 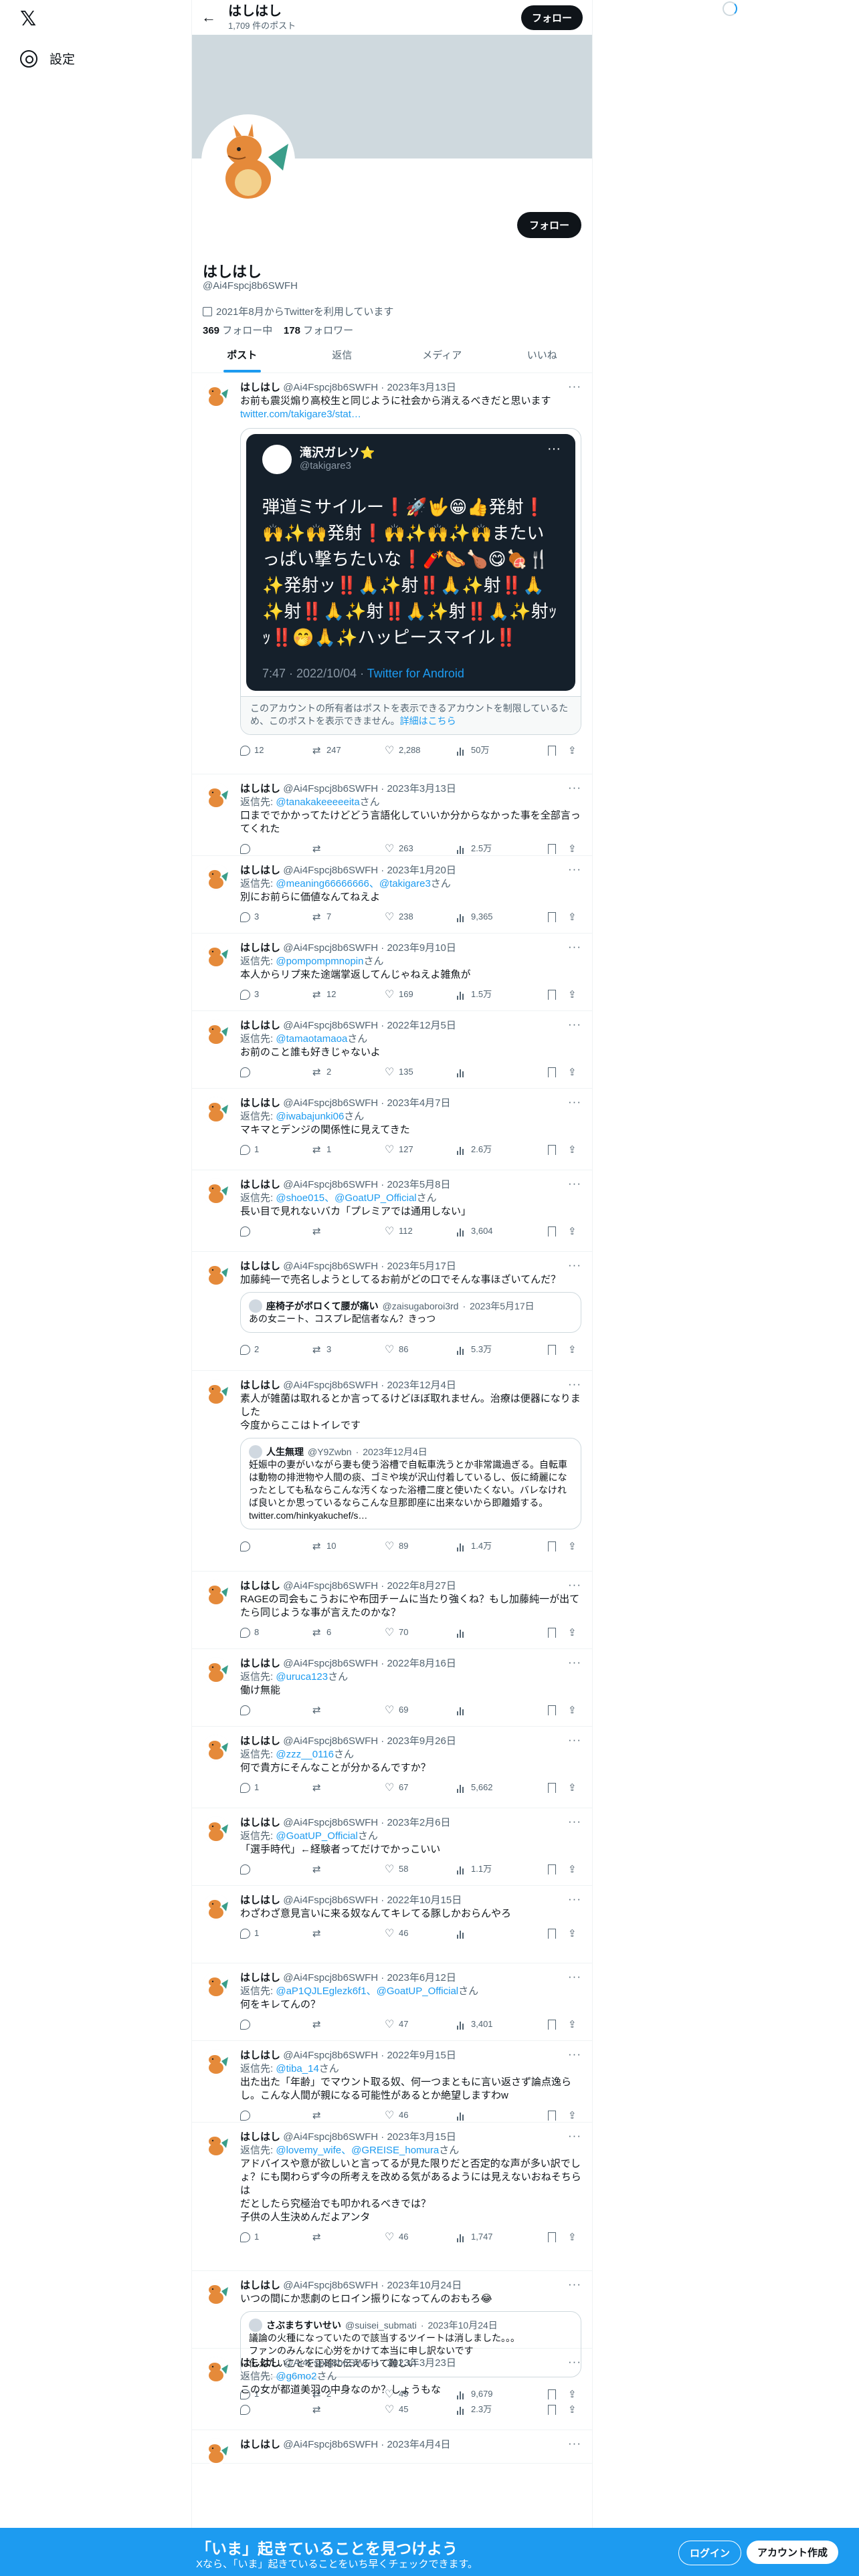 I want to click on like-button: ♡ 263, so click(x=421, y=849).